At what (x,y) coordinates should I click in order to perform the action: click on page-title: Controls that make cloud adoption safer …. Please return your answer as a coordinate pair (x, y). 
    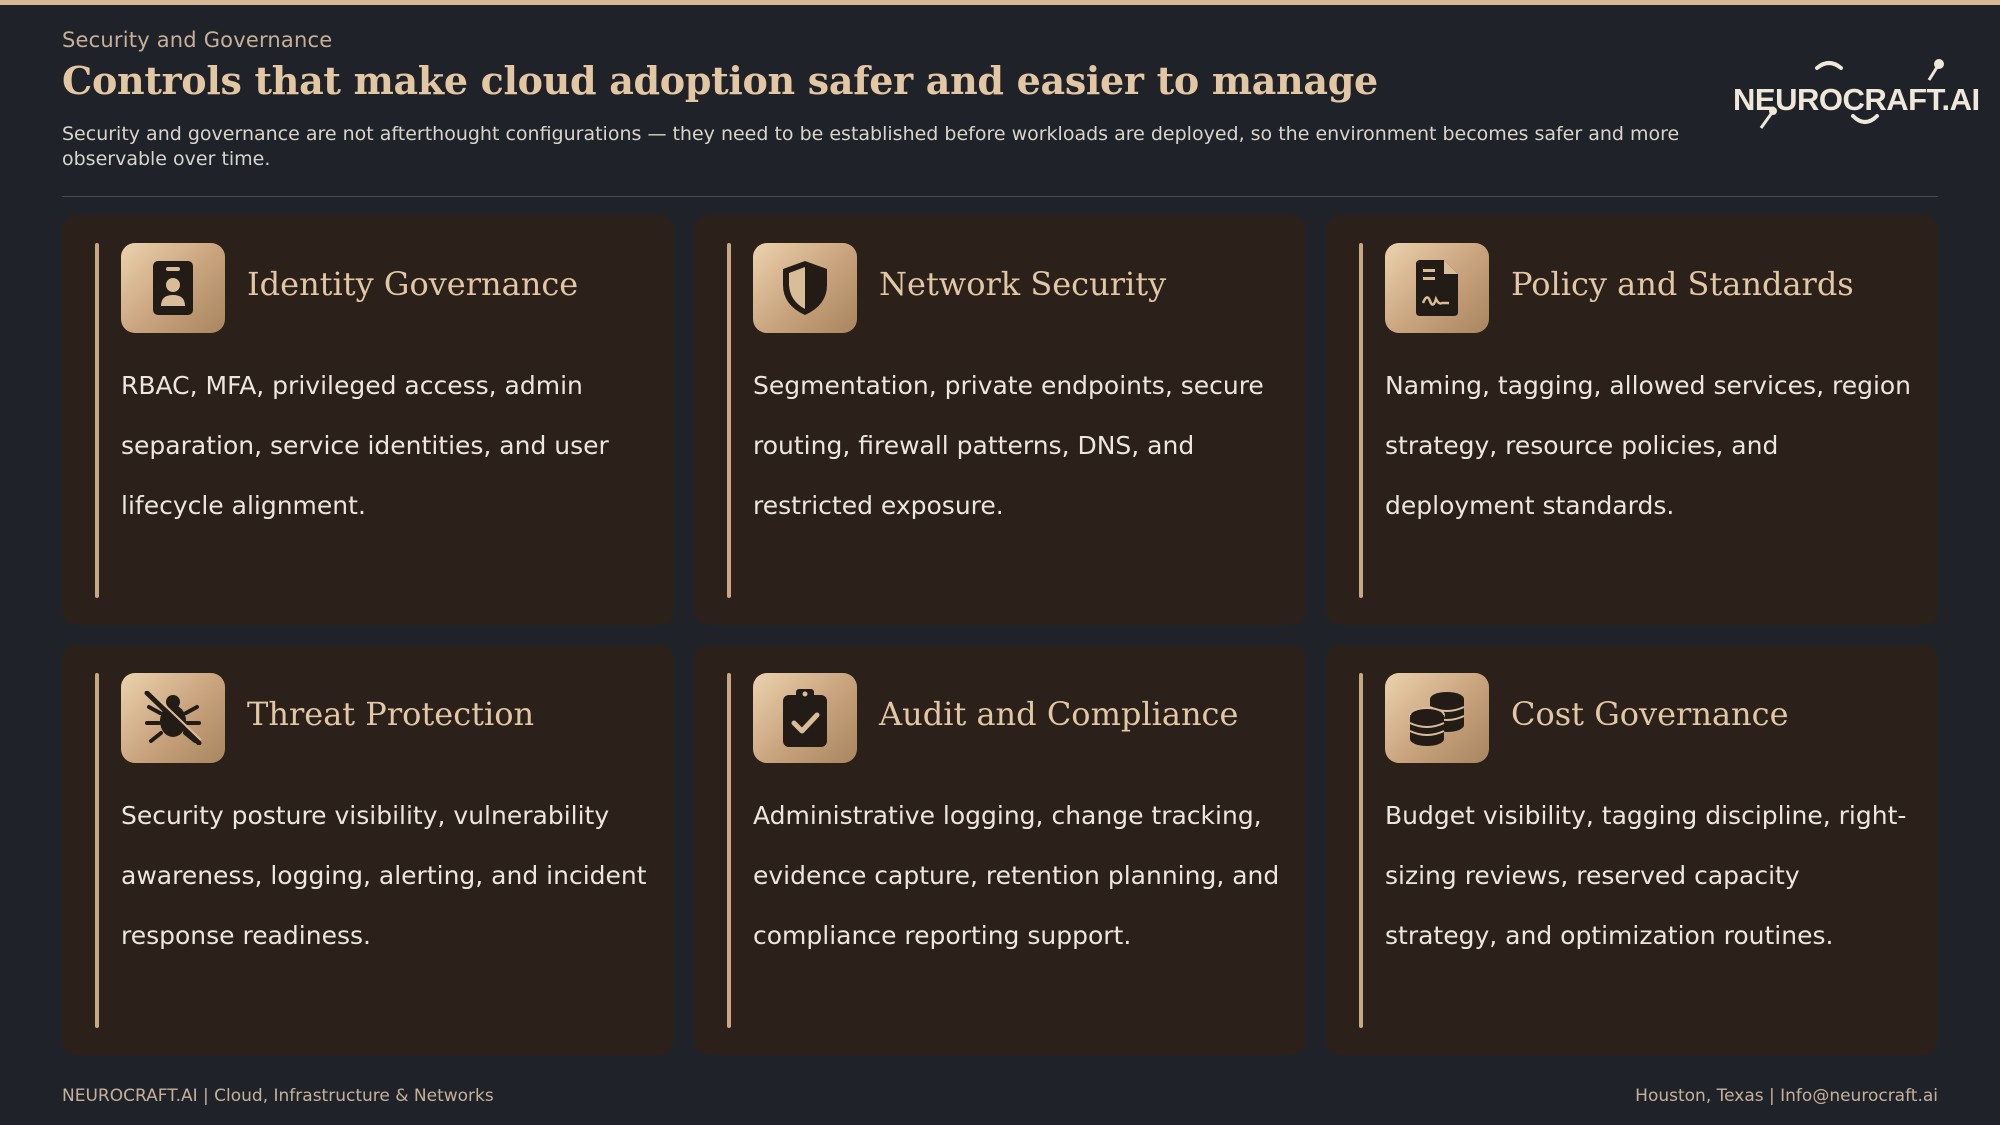
    Looking at the image, I should click on (720, 80).